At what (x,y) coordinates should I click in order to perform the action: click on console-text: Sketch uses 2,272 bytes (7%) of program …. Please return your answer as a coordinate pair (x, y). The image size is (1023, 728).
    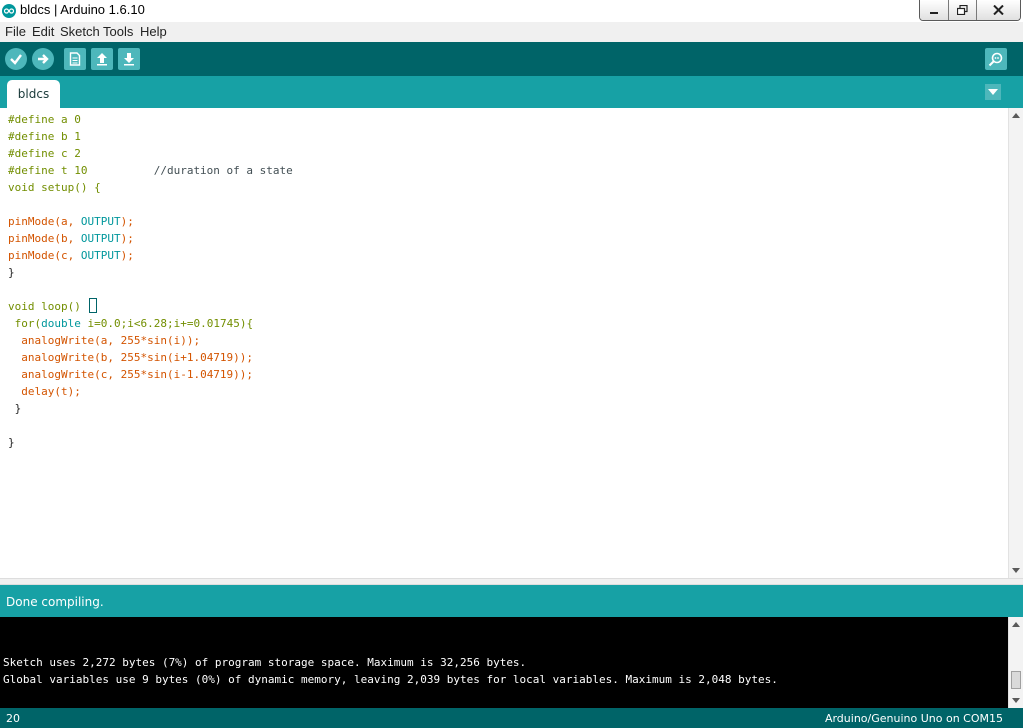
    Looking at the image, I should click on (390, 671).